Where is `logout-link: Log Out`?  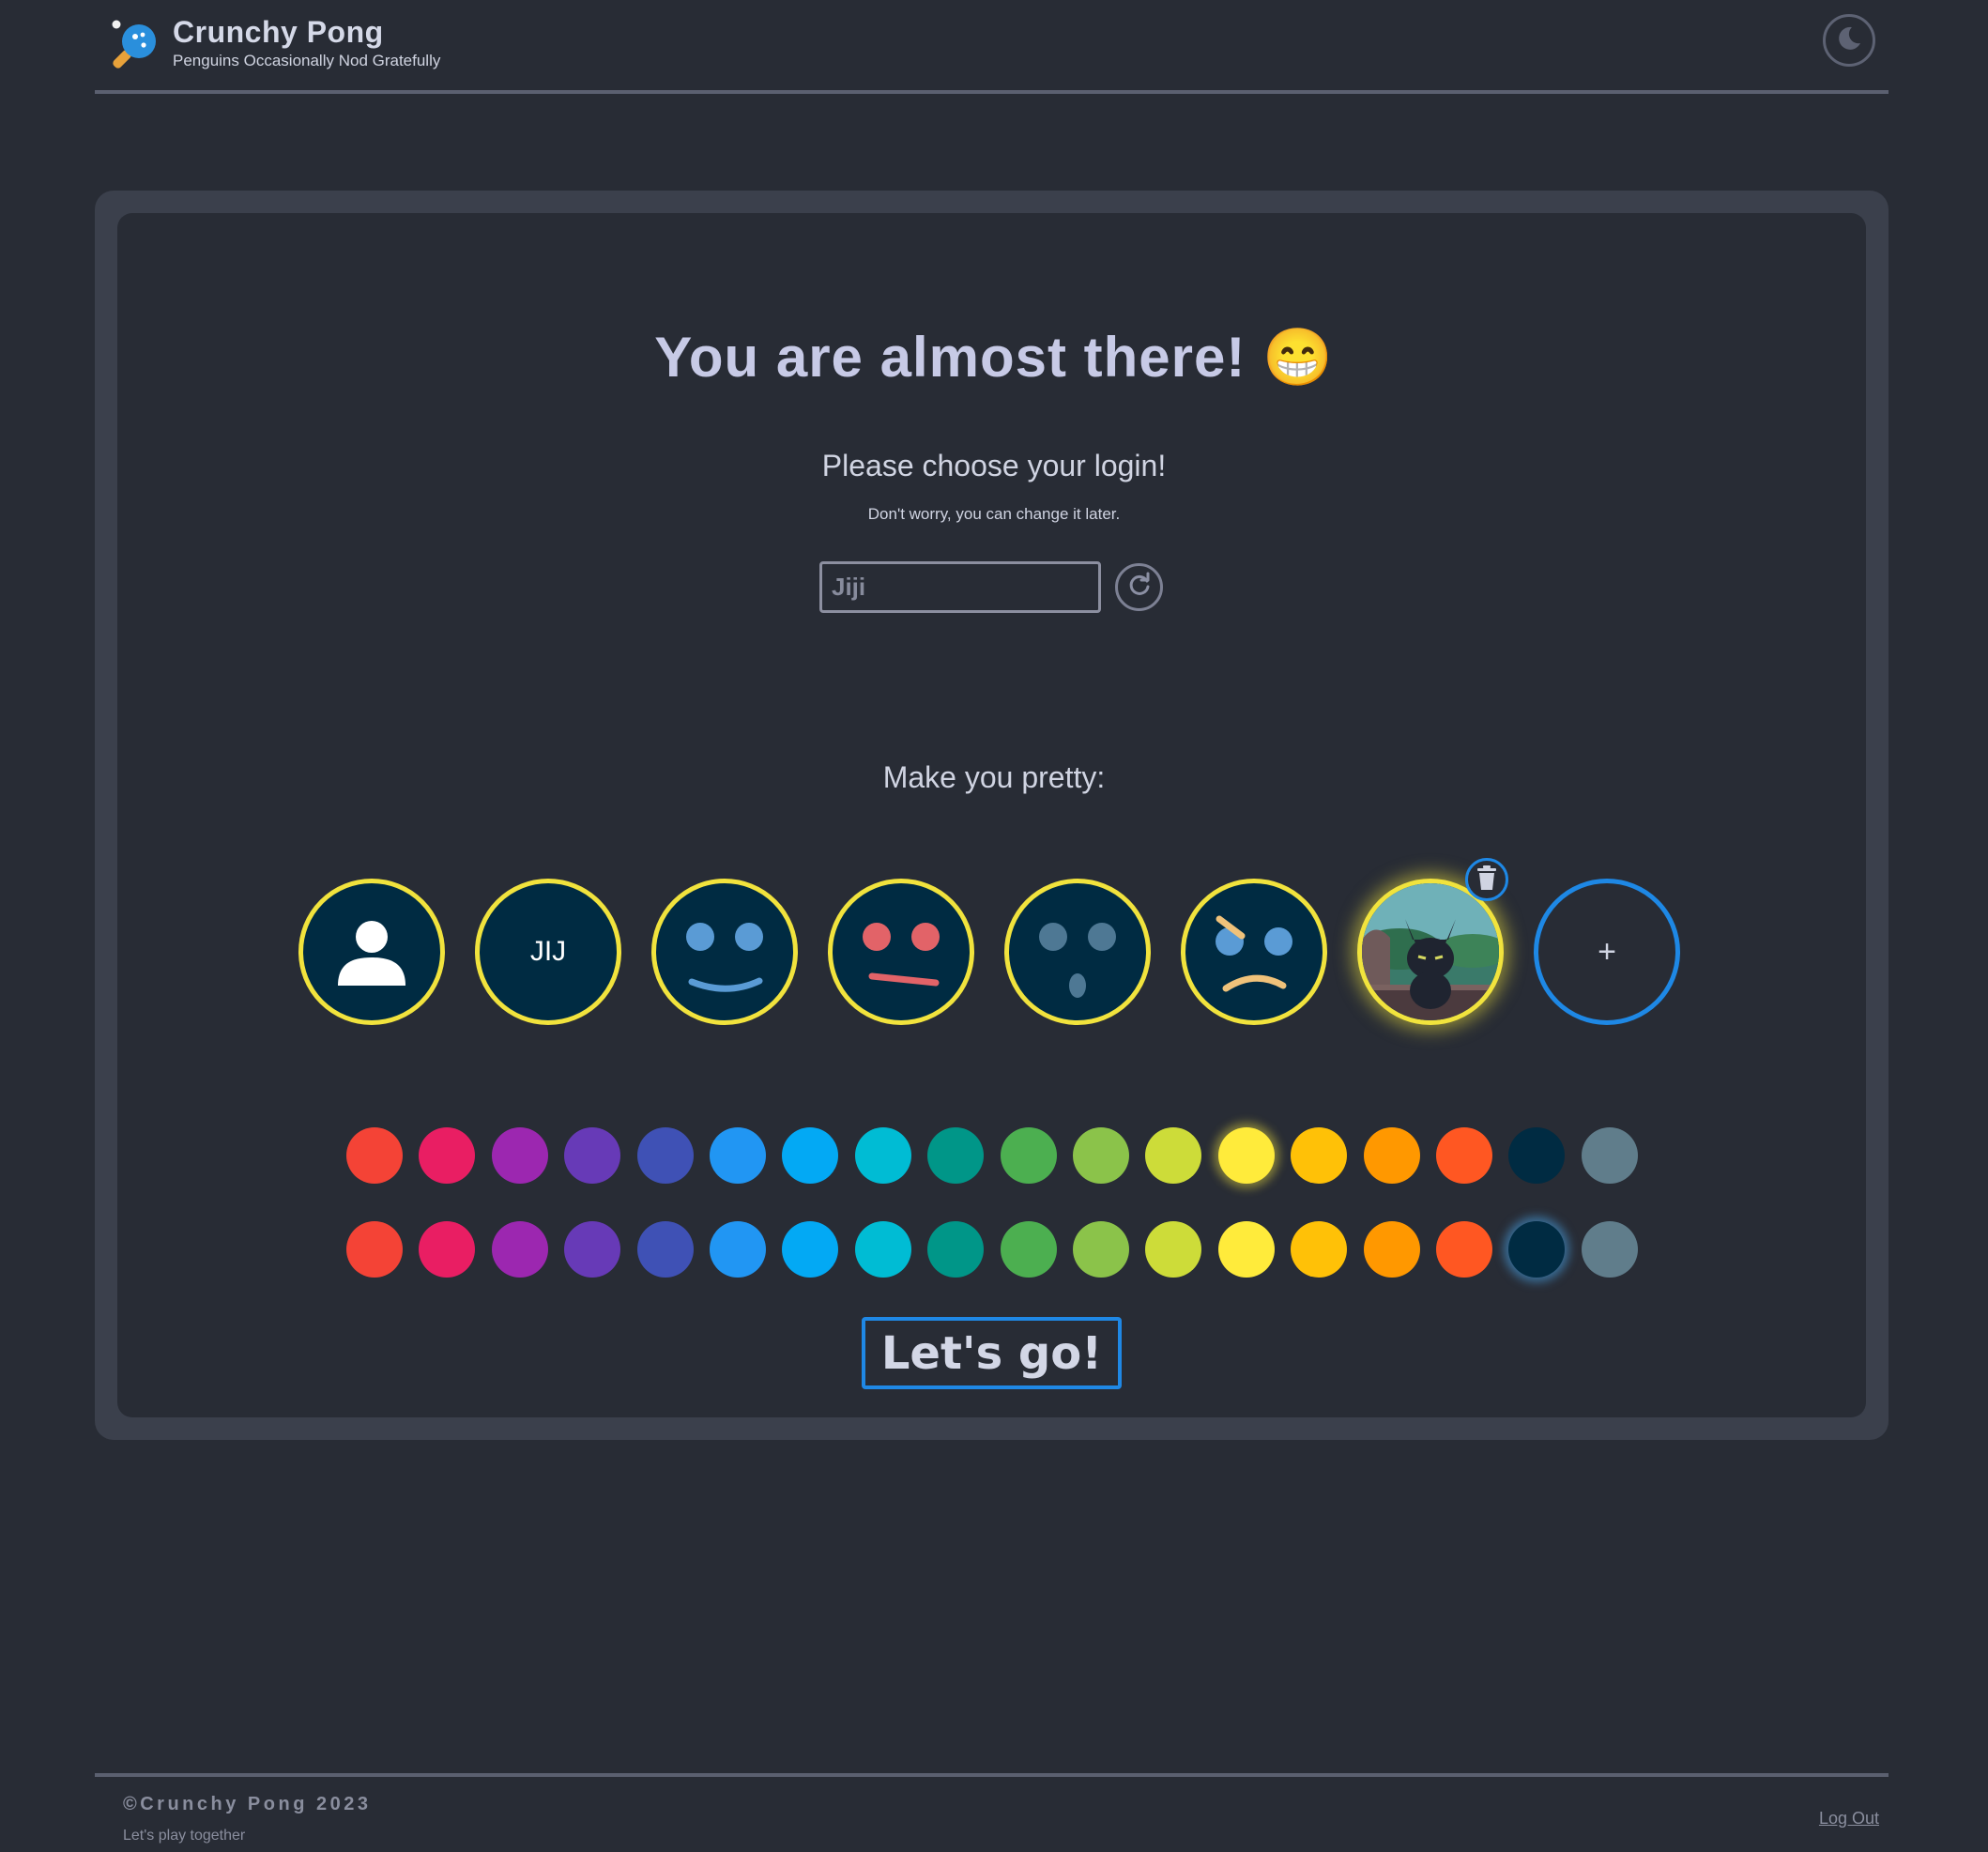 logout-link: Log Out is located at coordinates (1849, 1819).